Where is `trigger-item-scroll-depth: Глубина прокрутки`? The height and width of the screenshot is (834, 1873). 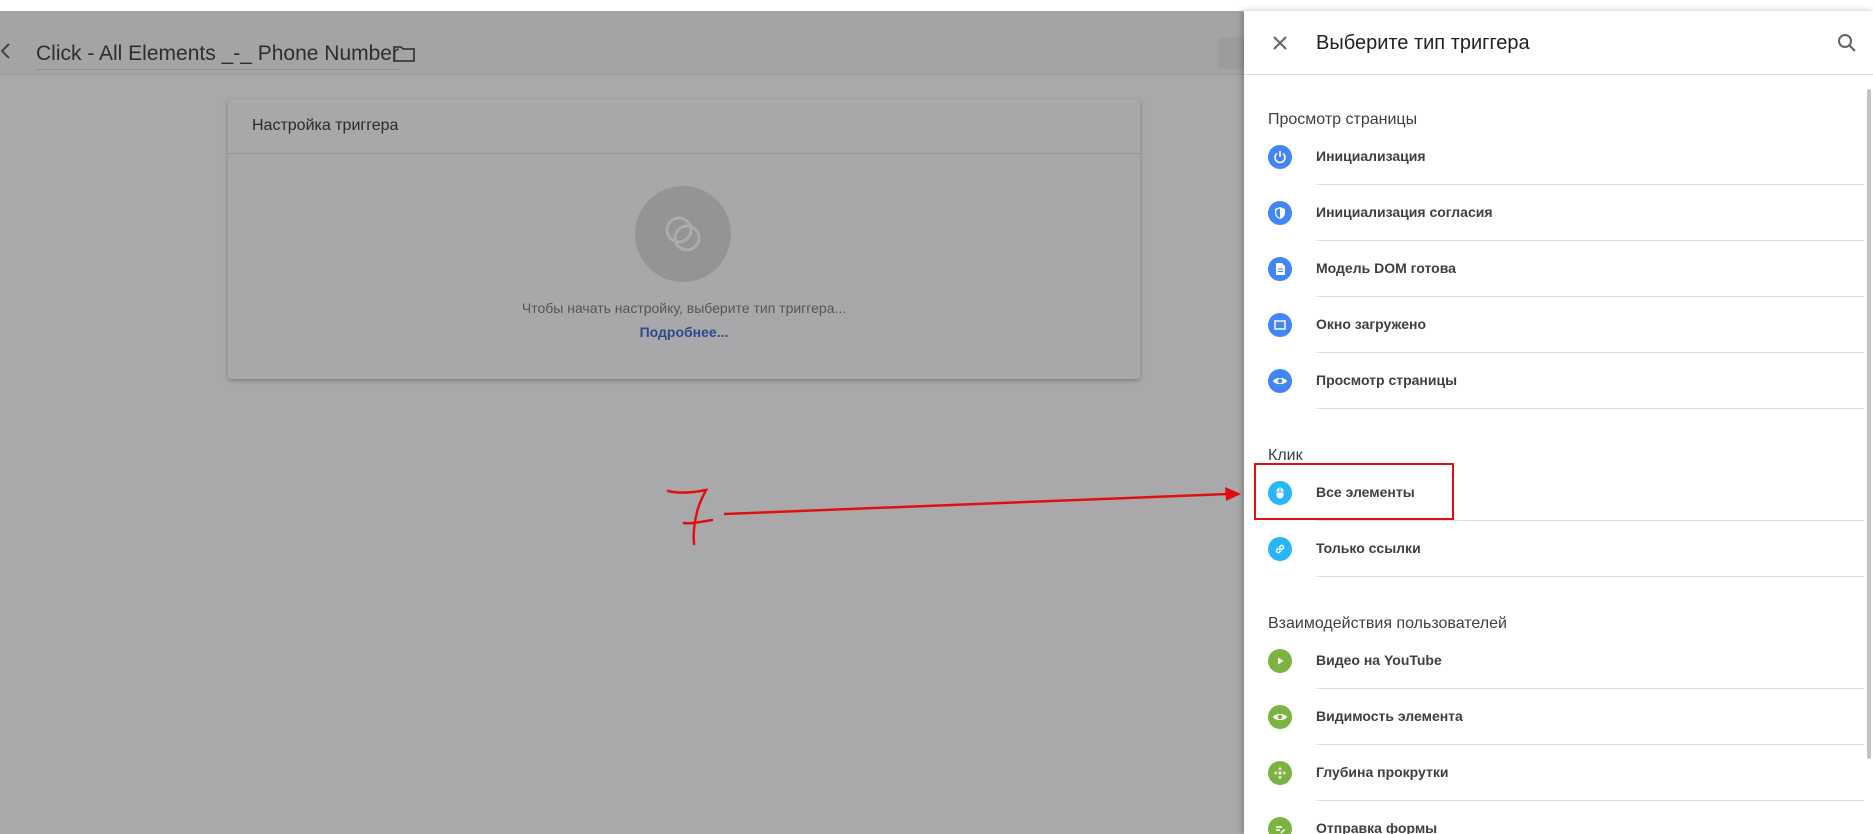 trigger-item-scroll-depth: Глубина прокрутки is located at coordinates (1554, 773).